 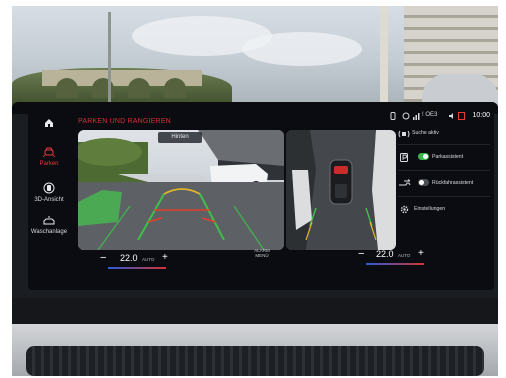 What do you see at coordinates (430, 209) in the screenshot?
I see `settings-label: Einstellungen` at bounding box center [430, 209].